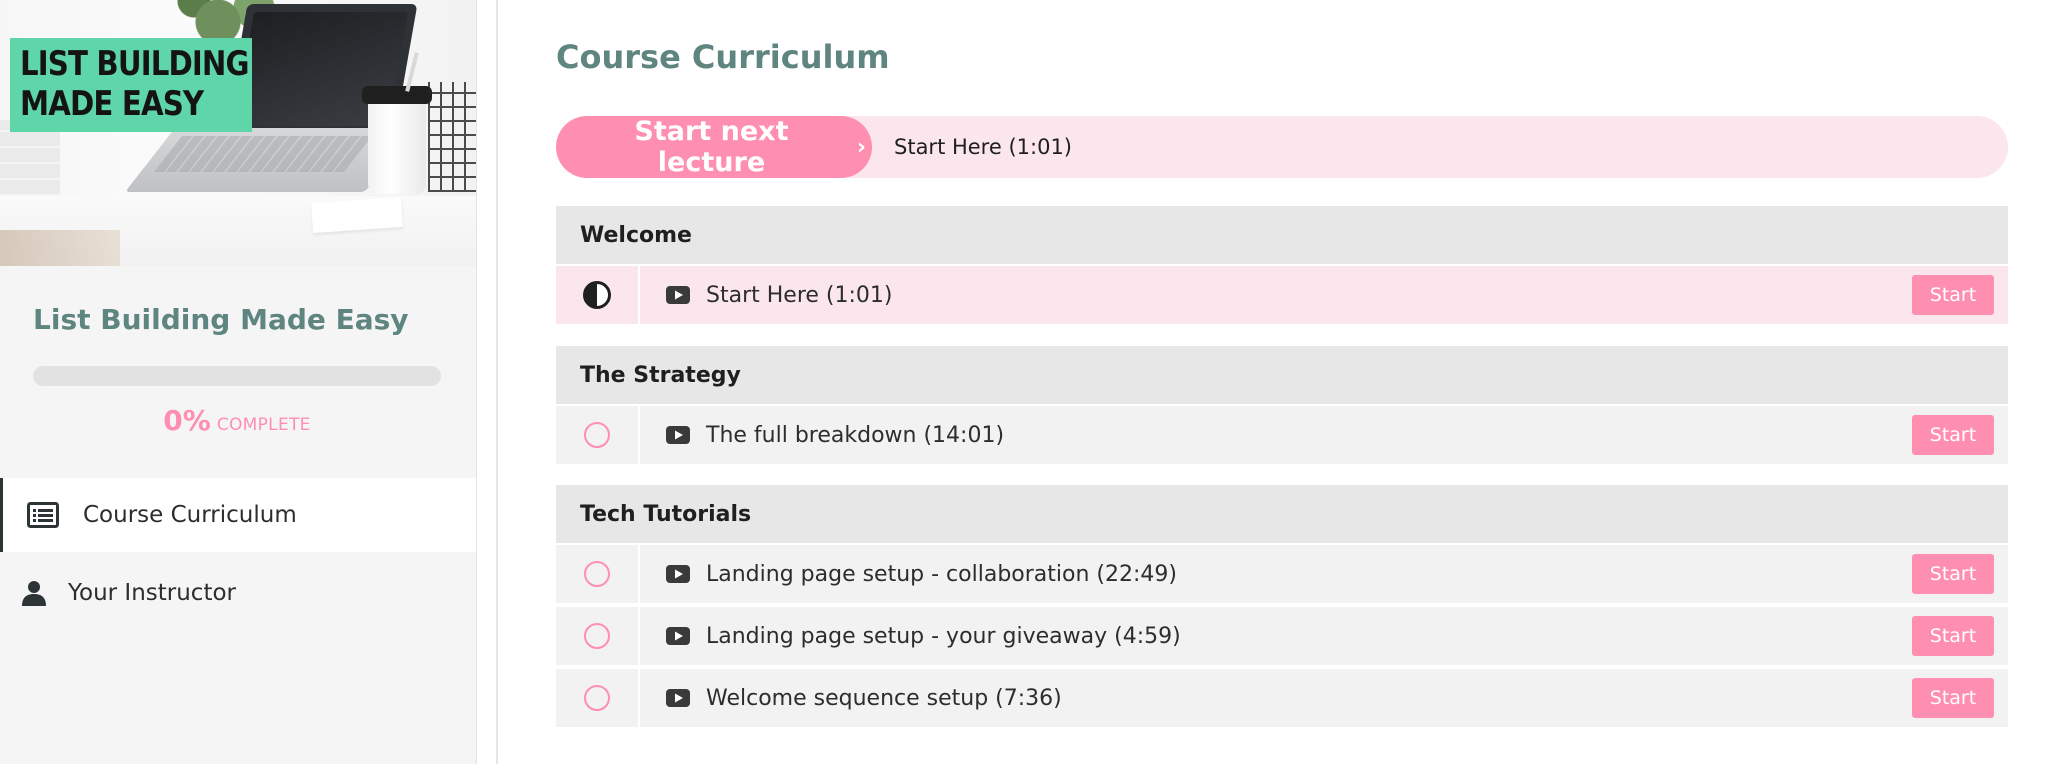 The height and width of the screenshot is (764, 2048). Describe the element at coordinates (1282, 294) in the screenshot. I see `lecture-row: Start Here (1:01) Start` at that location.